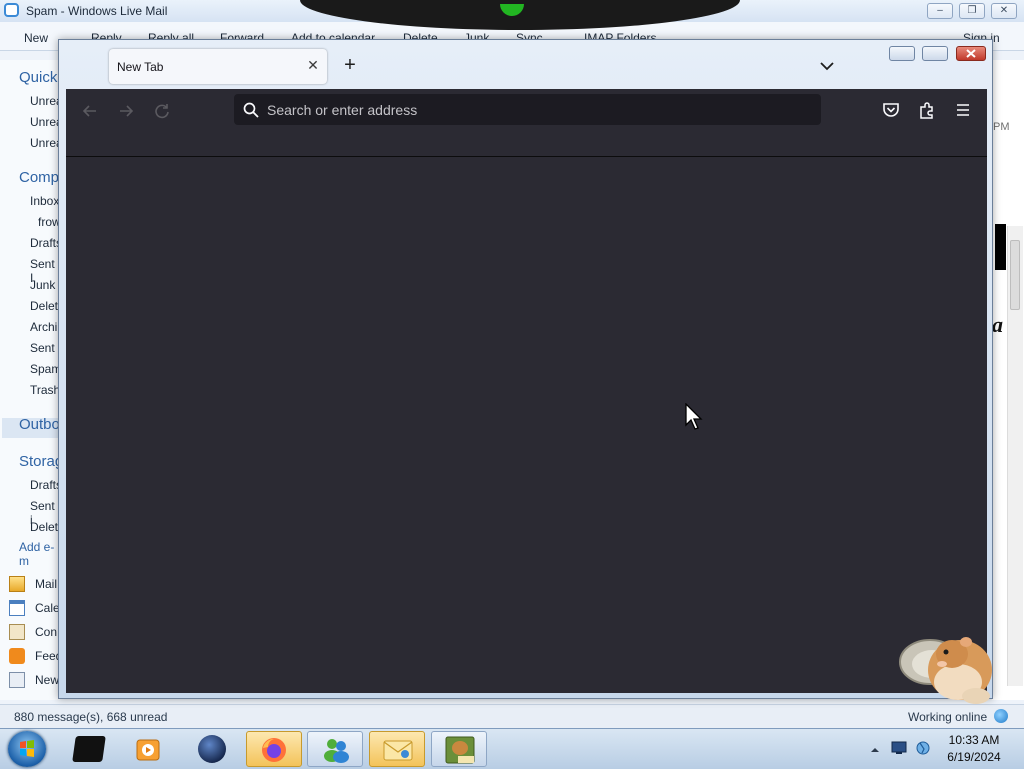 Image resolution: width=1024 pixels, height=770 pixels. I want to click on globe-app-icon, so click(212, 749).